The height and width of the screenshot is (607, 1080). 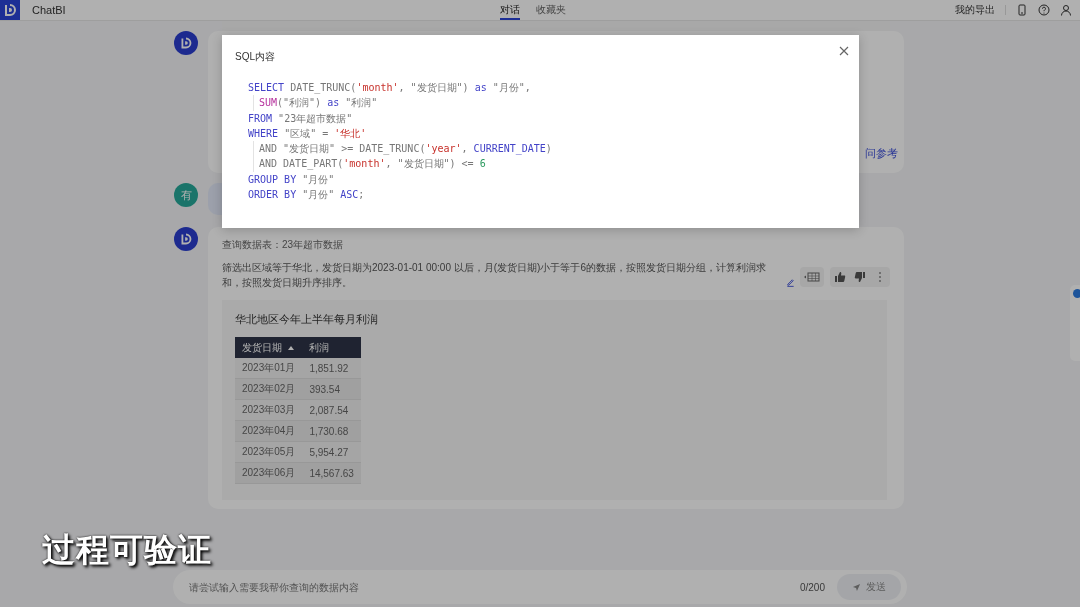 What do you see at coordinates (300, 118) in the screenshot?
I see `code-line: FROM "23年超市数据"` at bounding box center [300, 118].